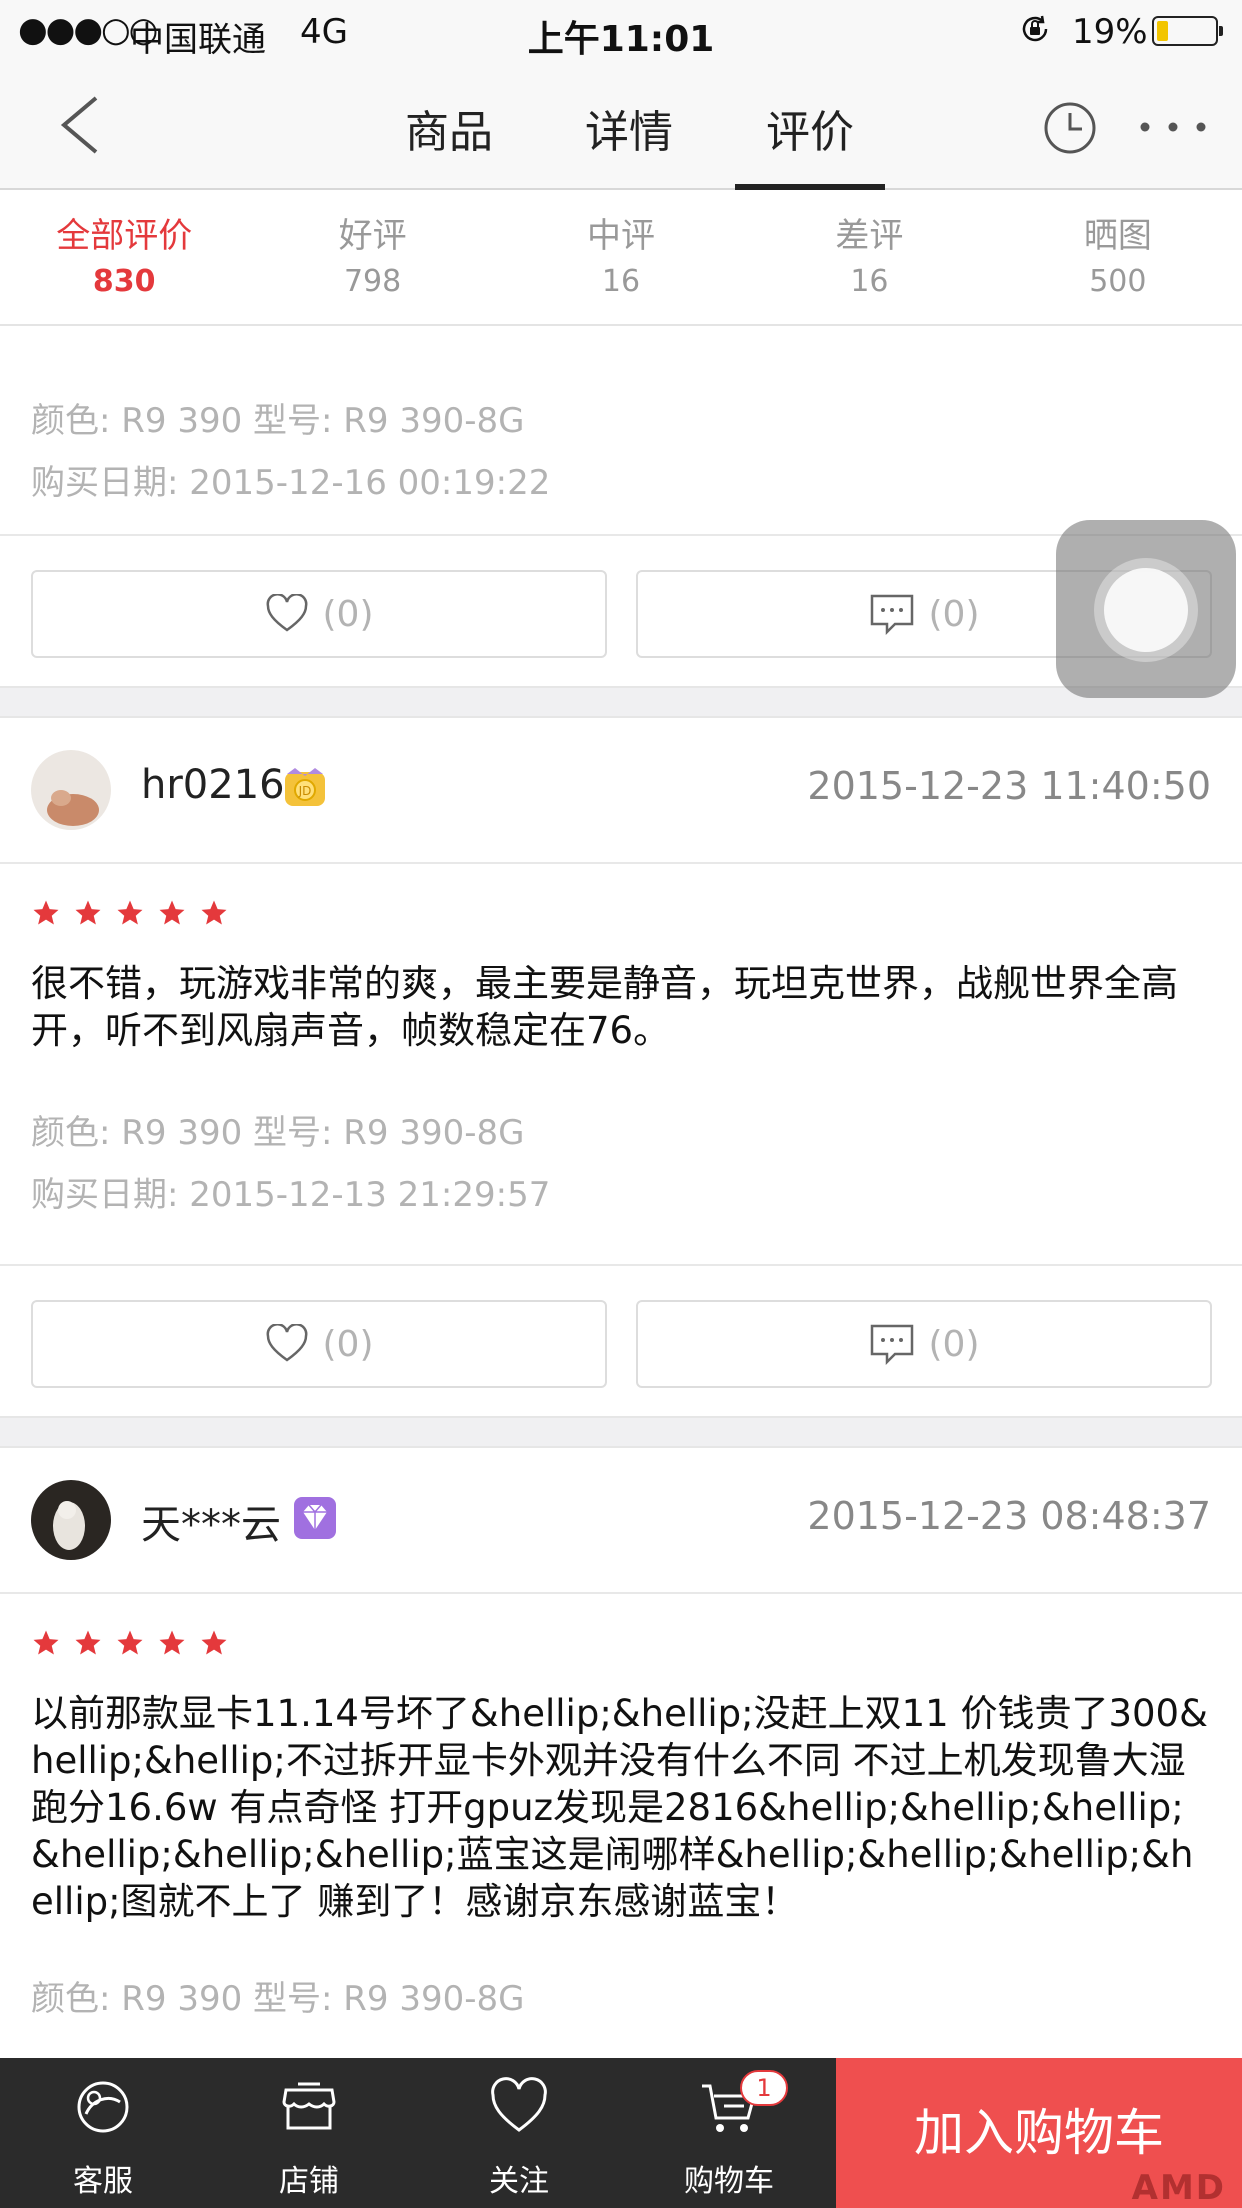 This screenshot has height=2208, width=1242. I want to click on shop-button: 店铺, so click(309, 2133).